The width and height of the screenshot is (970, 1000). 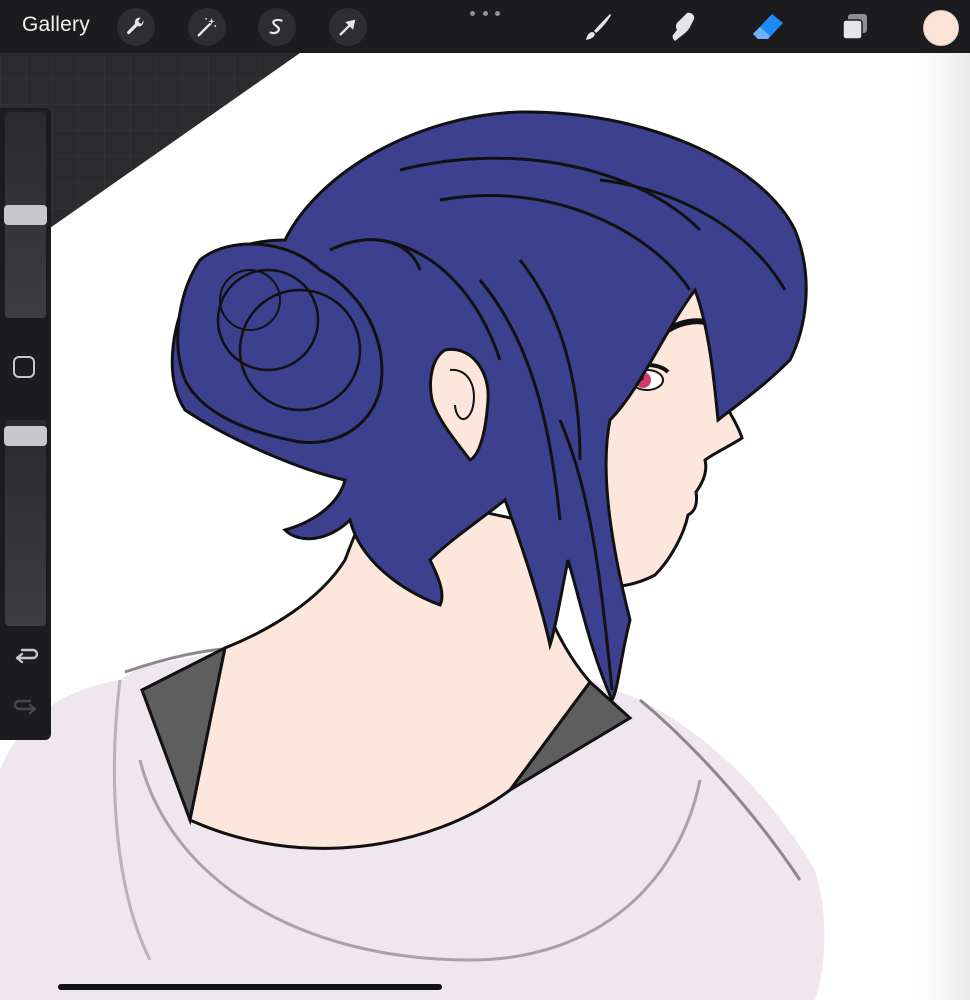 I want to click on home-indicator, so click(x=250, y=987).